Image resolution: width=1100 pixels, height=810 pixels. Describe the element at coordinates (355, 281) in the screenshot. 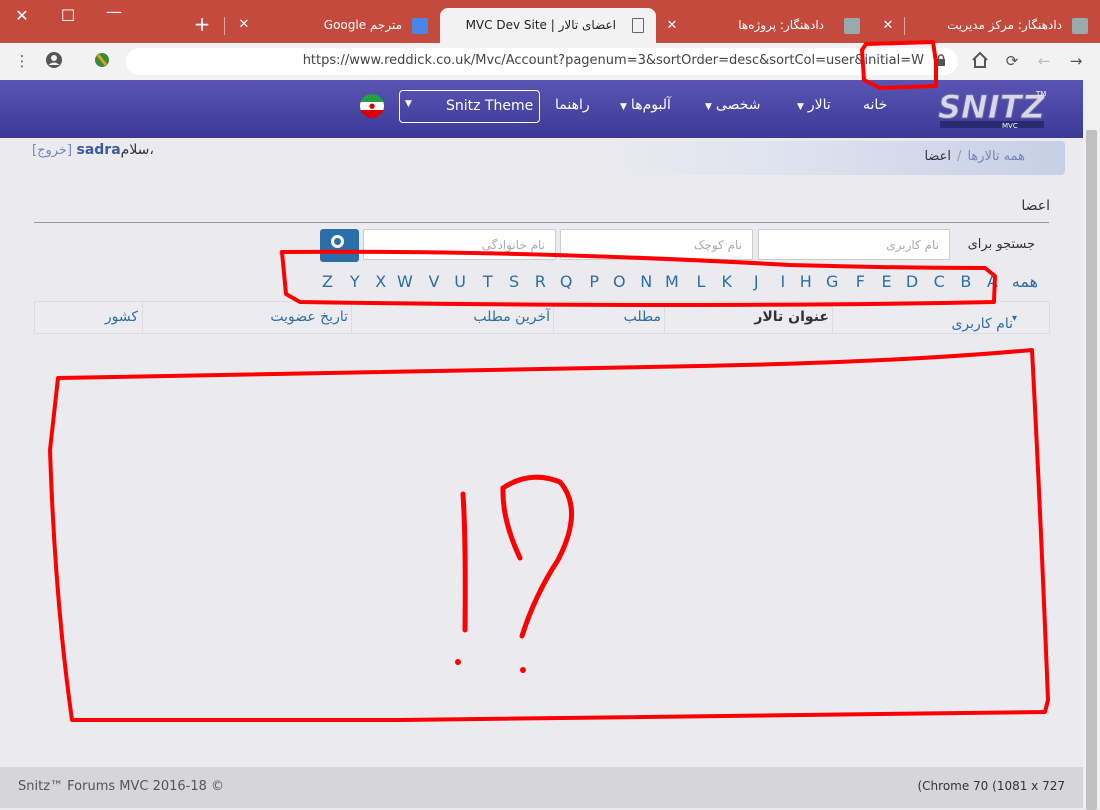

I see `alpha-letter-y: Y` at that location.